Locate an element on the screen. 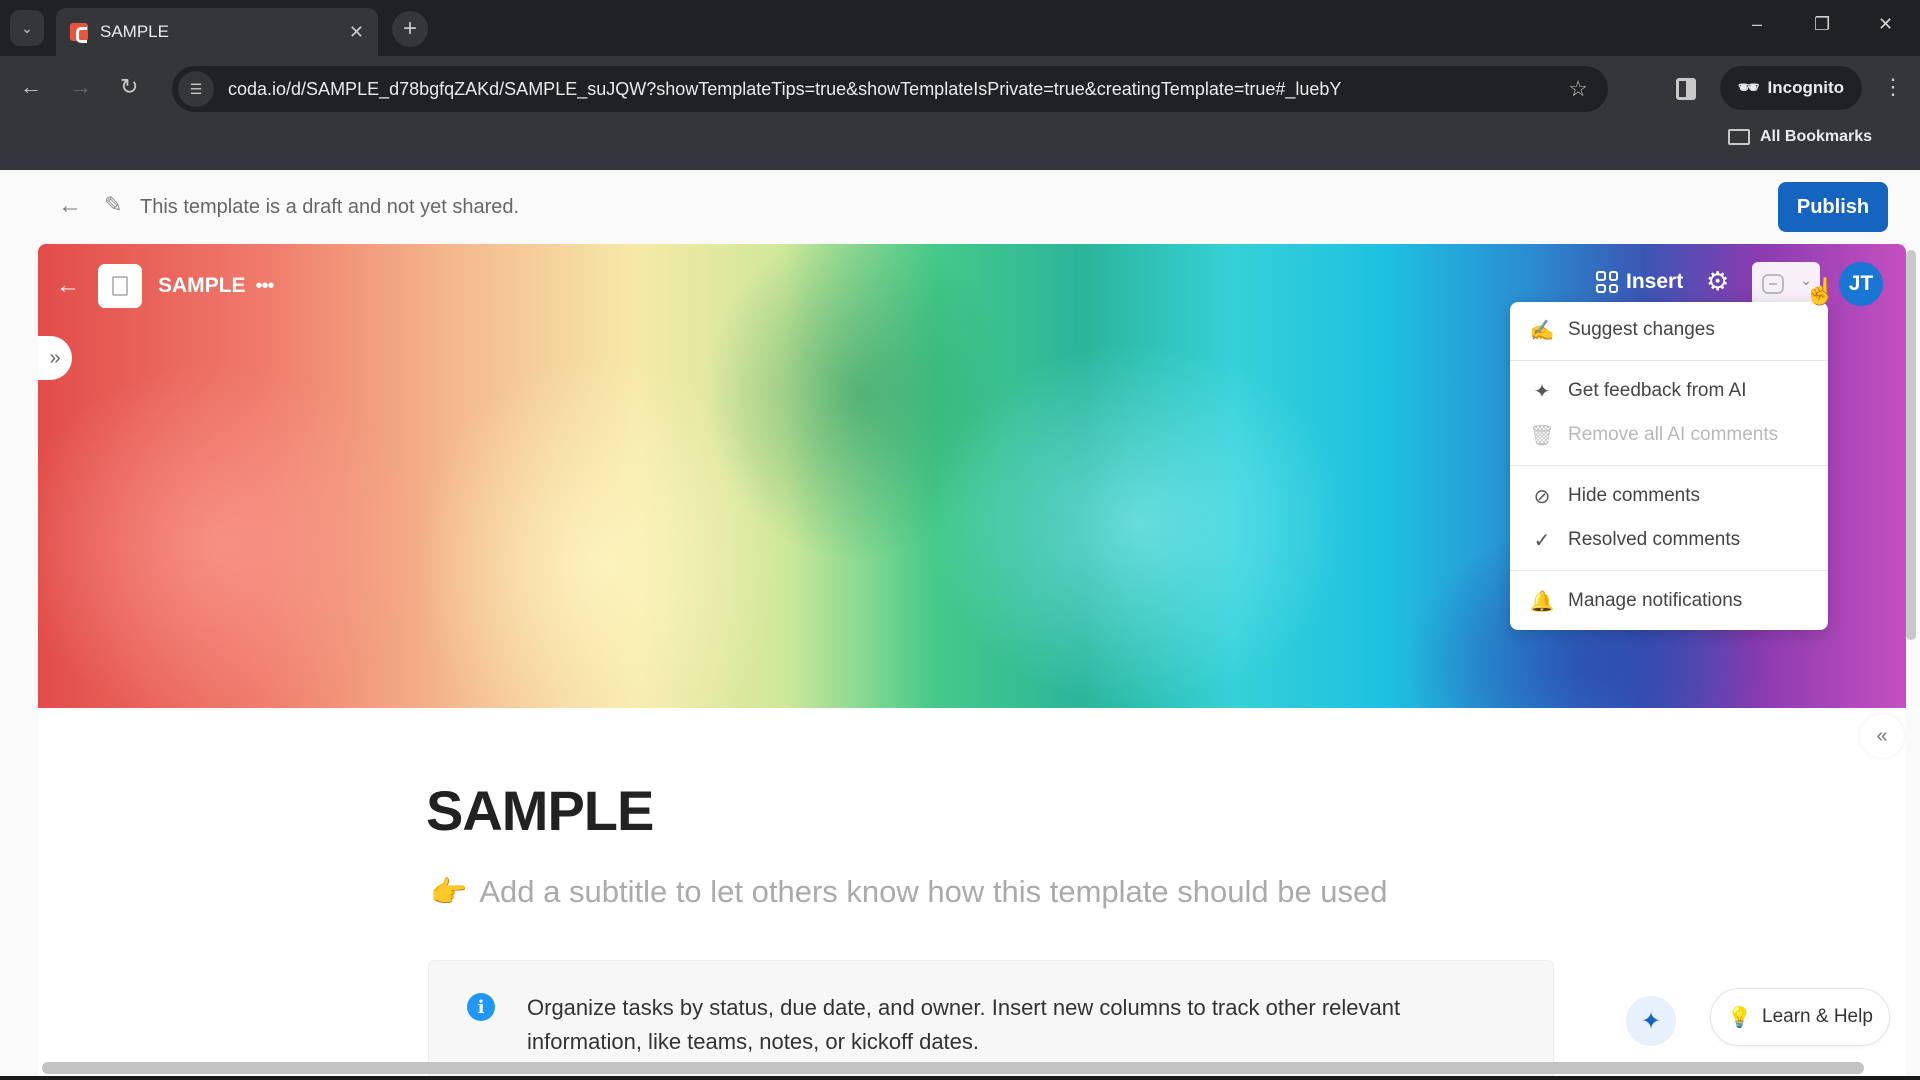  reload-icon: ↻ is located at coordinates (129, 87).